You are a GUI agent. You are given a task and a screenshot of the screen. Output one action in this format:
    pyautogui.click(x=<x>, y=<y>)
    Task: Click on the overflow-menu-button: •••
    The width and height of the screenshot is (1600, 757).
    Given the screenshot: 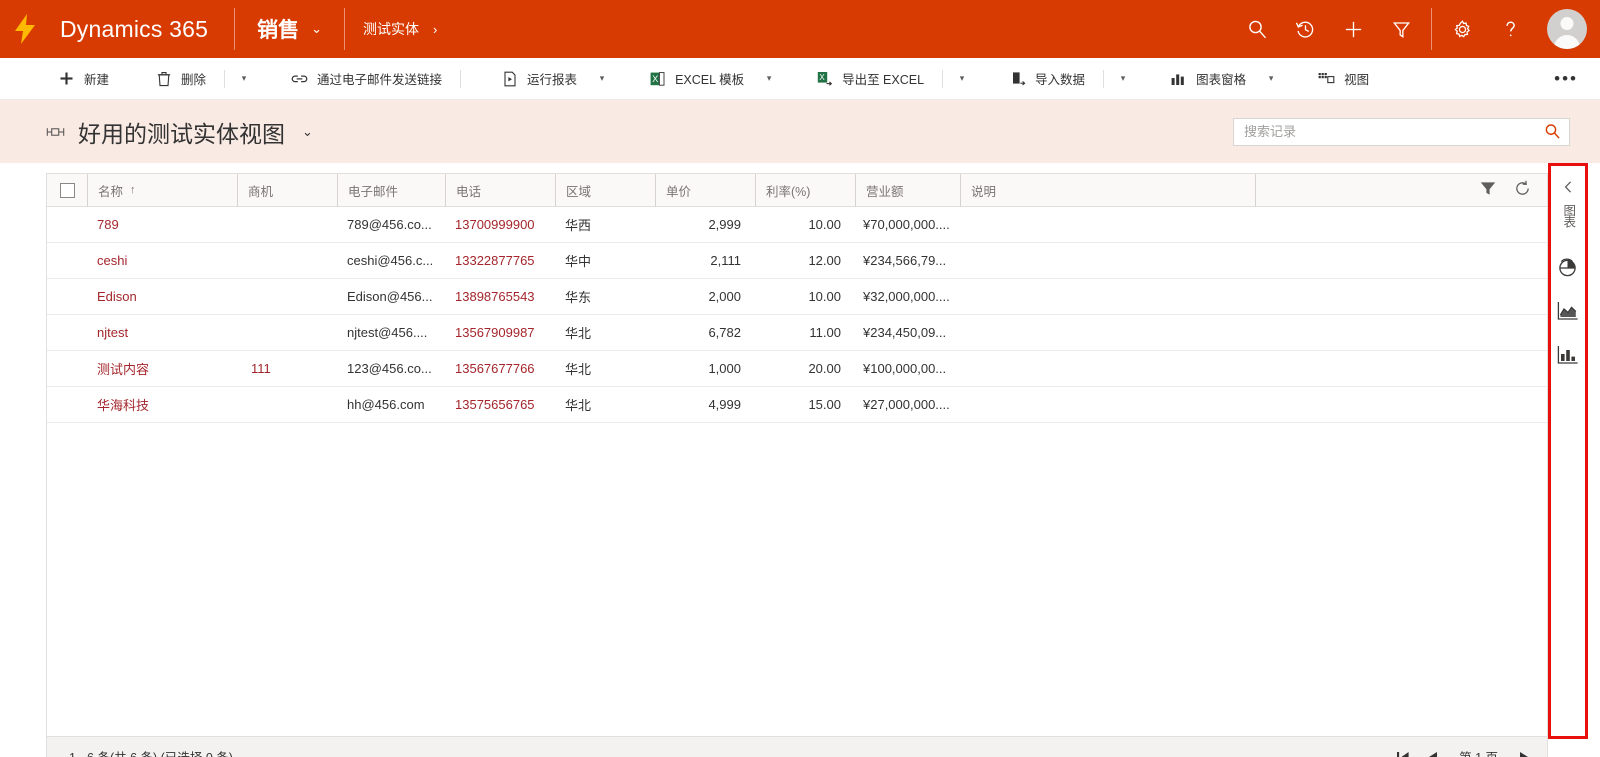 What is the action you would take?
    pyautogui.click(x=1572, y=79)
    